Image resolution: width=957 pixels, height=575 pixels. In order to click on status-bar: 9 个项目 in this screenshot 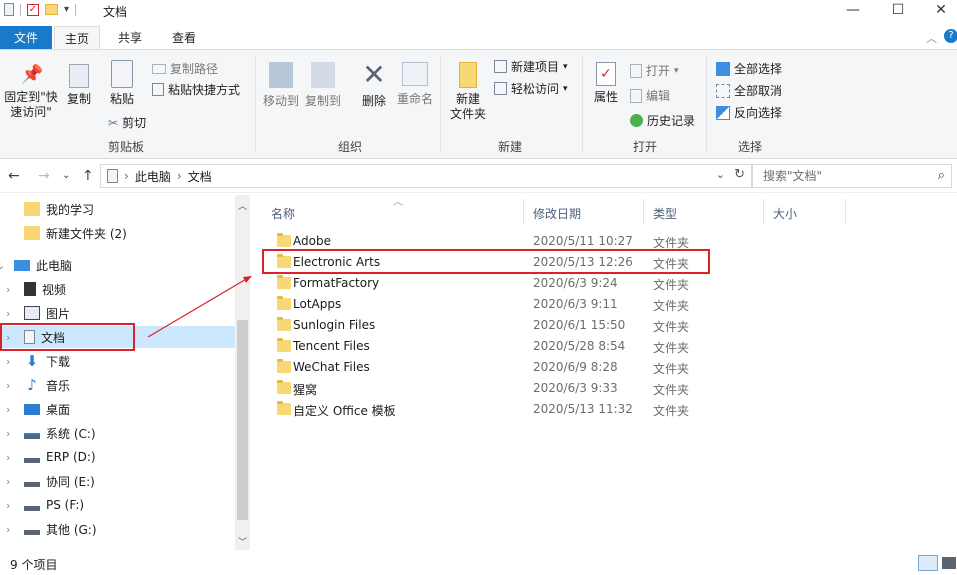, I will do `click(478, 562)`.